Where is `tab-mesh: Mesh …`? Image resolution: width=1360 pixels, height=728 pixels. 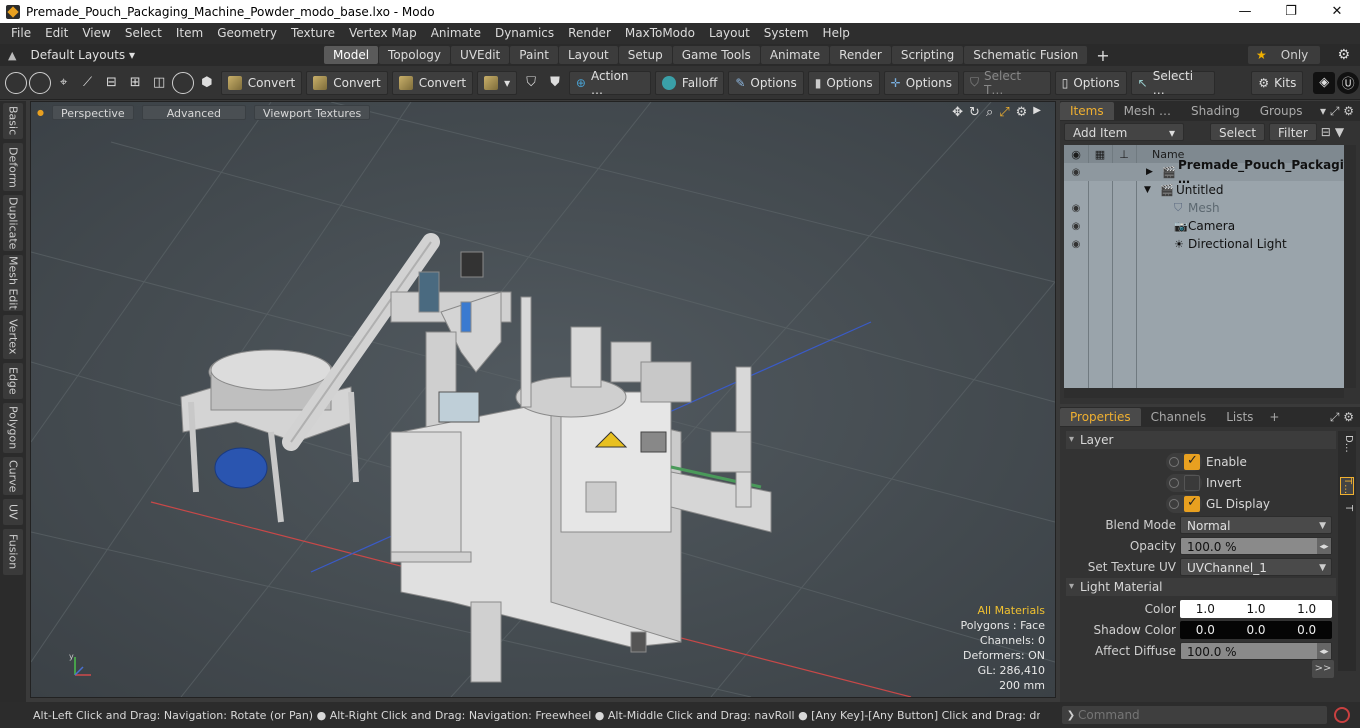 tab-mesh: Mesh … is located at coordinates (1147, 111).